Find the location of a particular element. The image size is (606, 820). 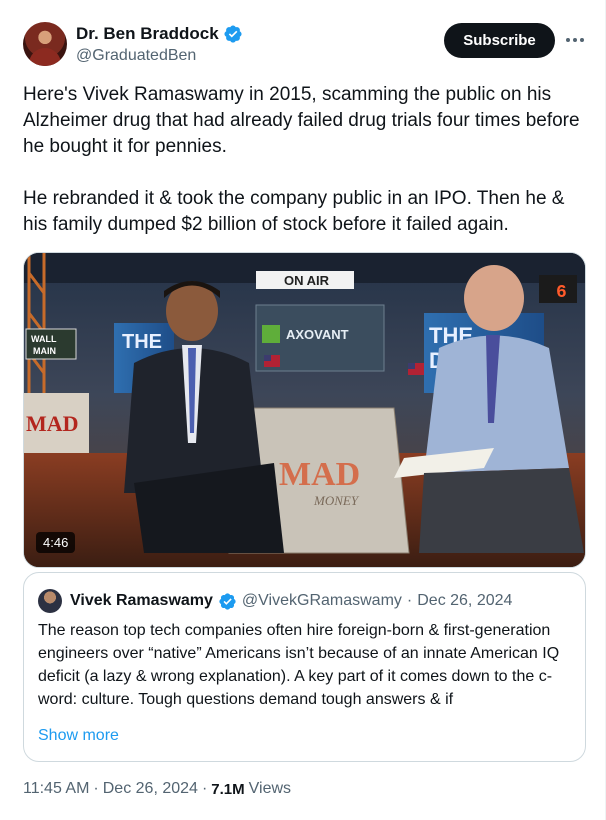

quoted-tweet-date: Dec 26, 2024 is located at coordinates (464, 601).